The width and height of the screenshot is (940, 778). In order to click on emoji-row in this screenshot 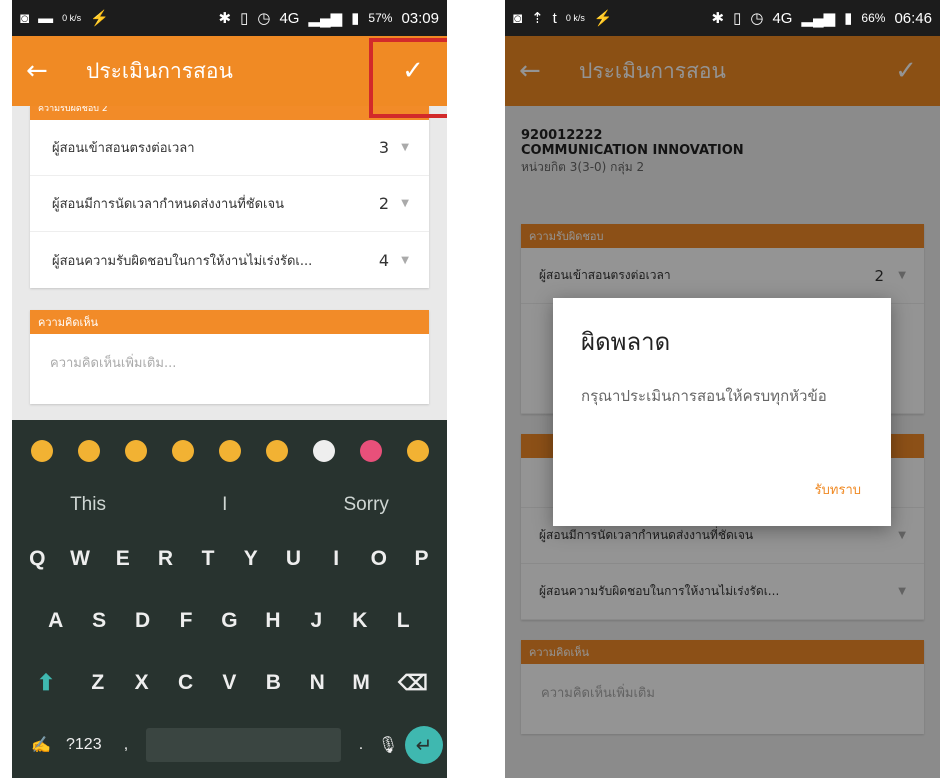, I will do `click(229, 451)`.